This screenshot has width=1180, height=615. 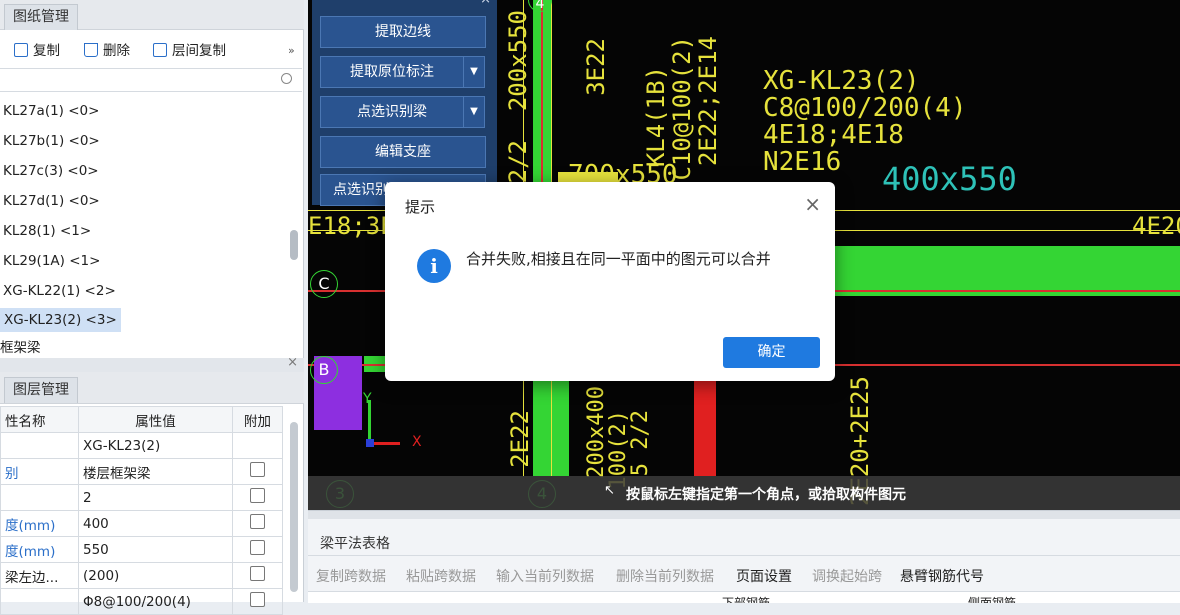 I want to click on edit-support-button: 编辑支座, so click(x=403, y=152).